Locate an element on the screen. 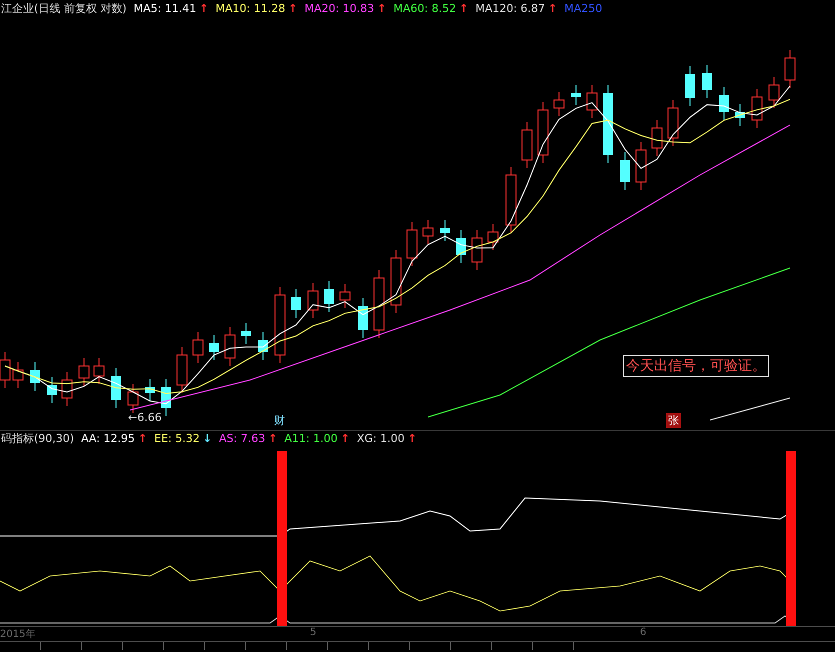 This screenshot has width=835, height=652. ma-reading: MA20: 10.83 is located at coordinates (339, 8).